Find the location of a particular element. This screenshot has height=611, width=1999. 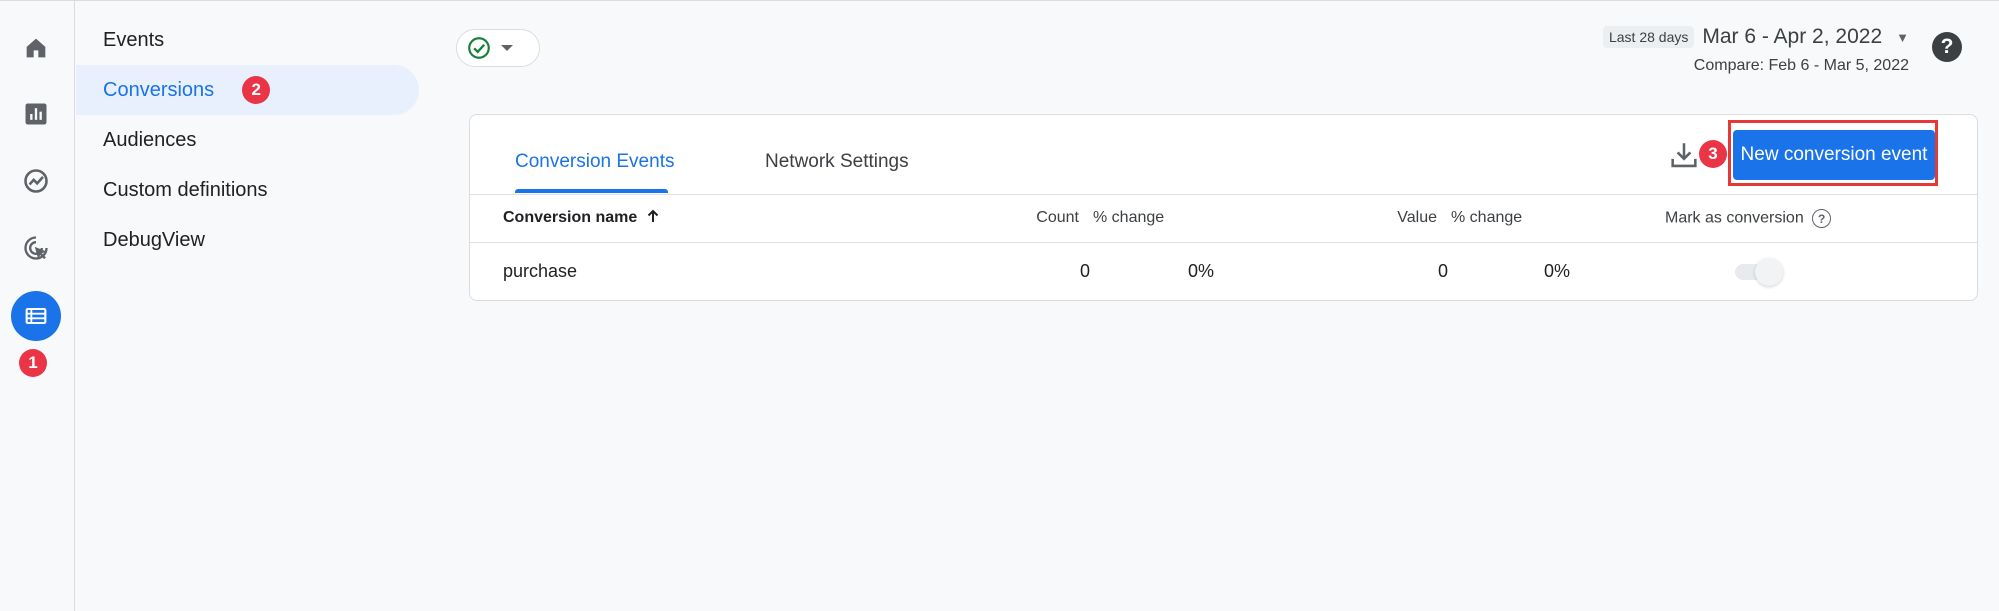

explore-trend-icon is located at coordinates (36, 181).